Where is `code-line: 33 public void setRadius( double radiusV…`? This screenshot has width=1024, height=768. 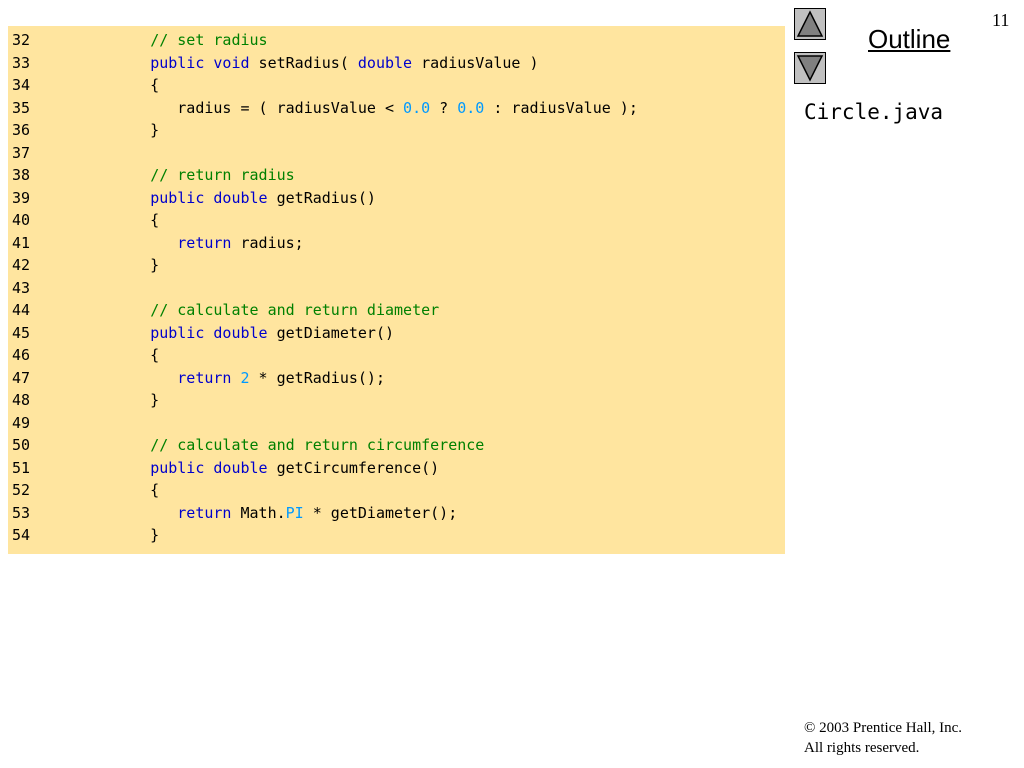
code-line: 33 public void setRadius( double radiusV… is located at coordinates (273, 63).